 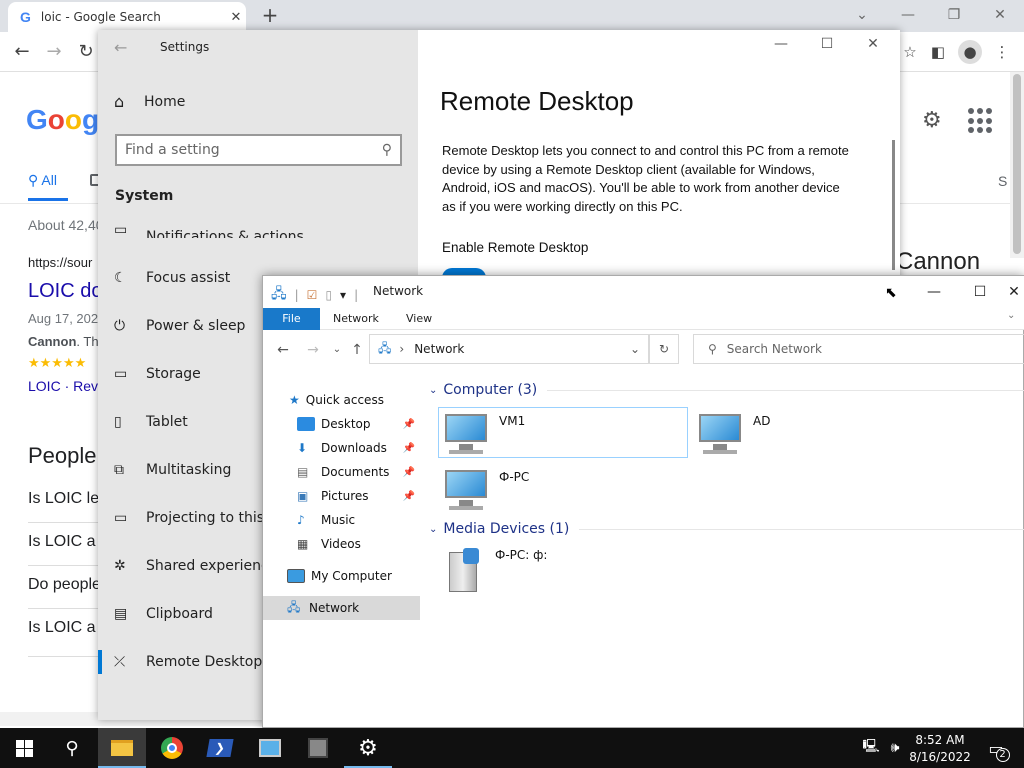 What do you see at coordinates (342, 472) in the screenshot?
I see `nav-documents: ▤ Documents 📌` at bounding box center [342, 472].